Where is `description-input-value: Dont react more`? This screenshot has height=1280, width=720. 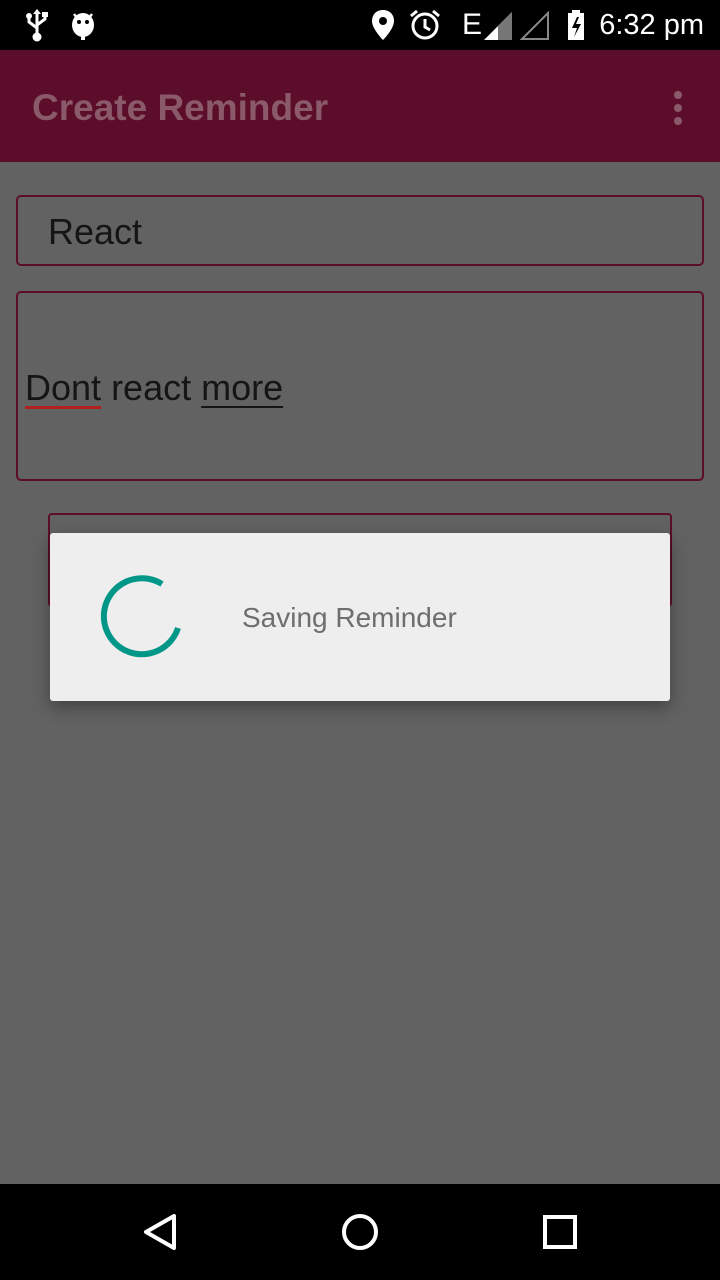 description-input-value: Dont react more is located at coordinates (154, 388).